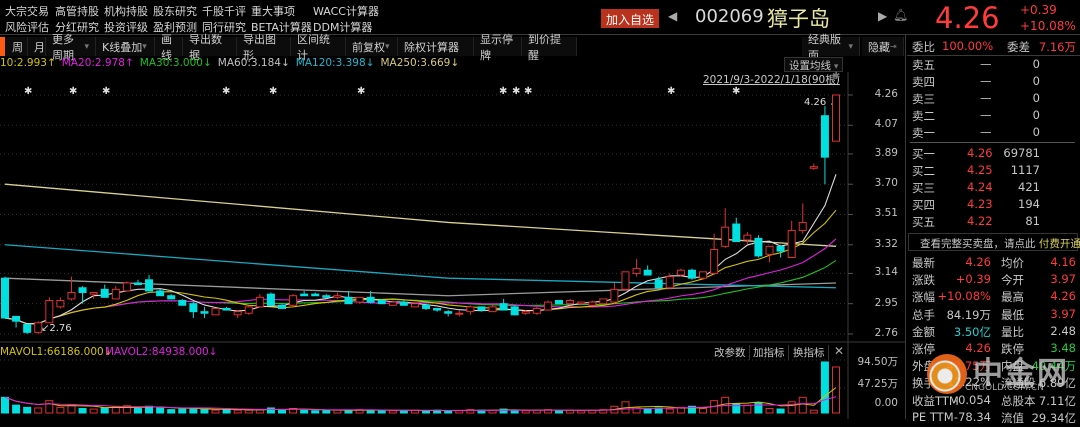  What do you see at coordinates (994, 116) in the screenshot?
I see `sell-row: 卖二 — 0` at bounding box center [994, 116].